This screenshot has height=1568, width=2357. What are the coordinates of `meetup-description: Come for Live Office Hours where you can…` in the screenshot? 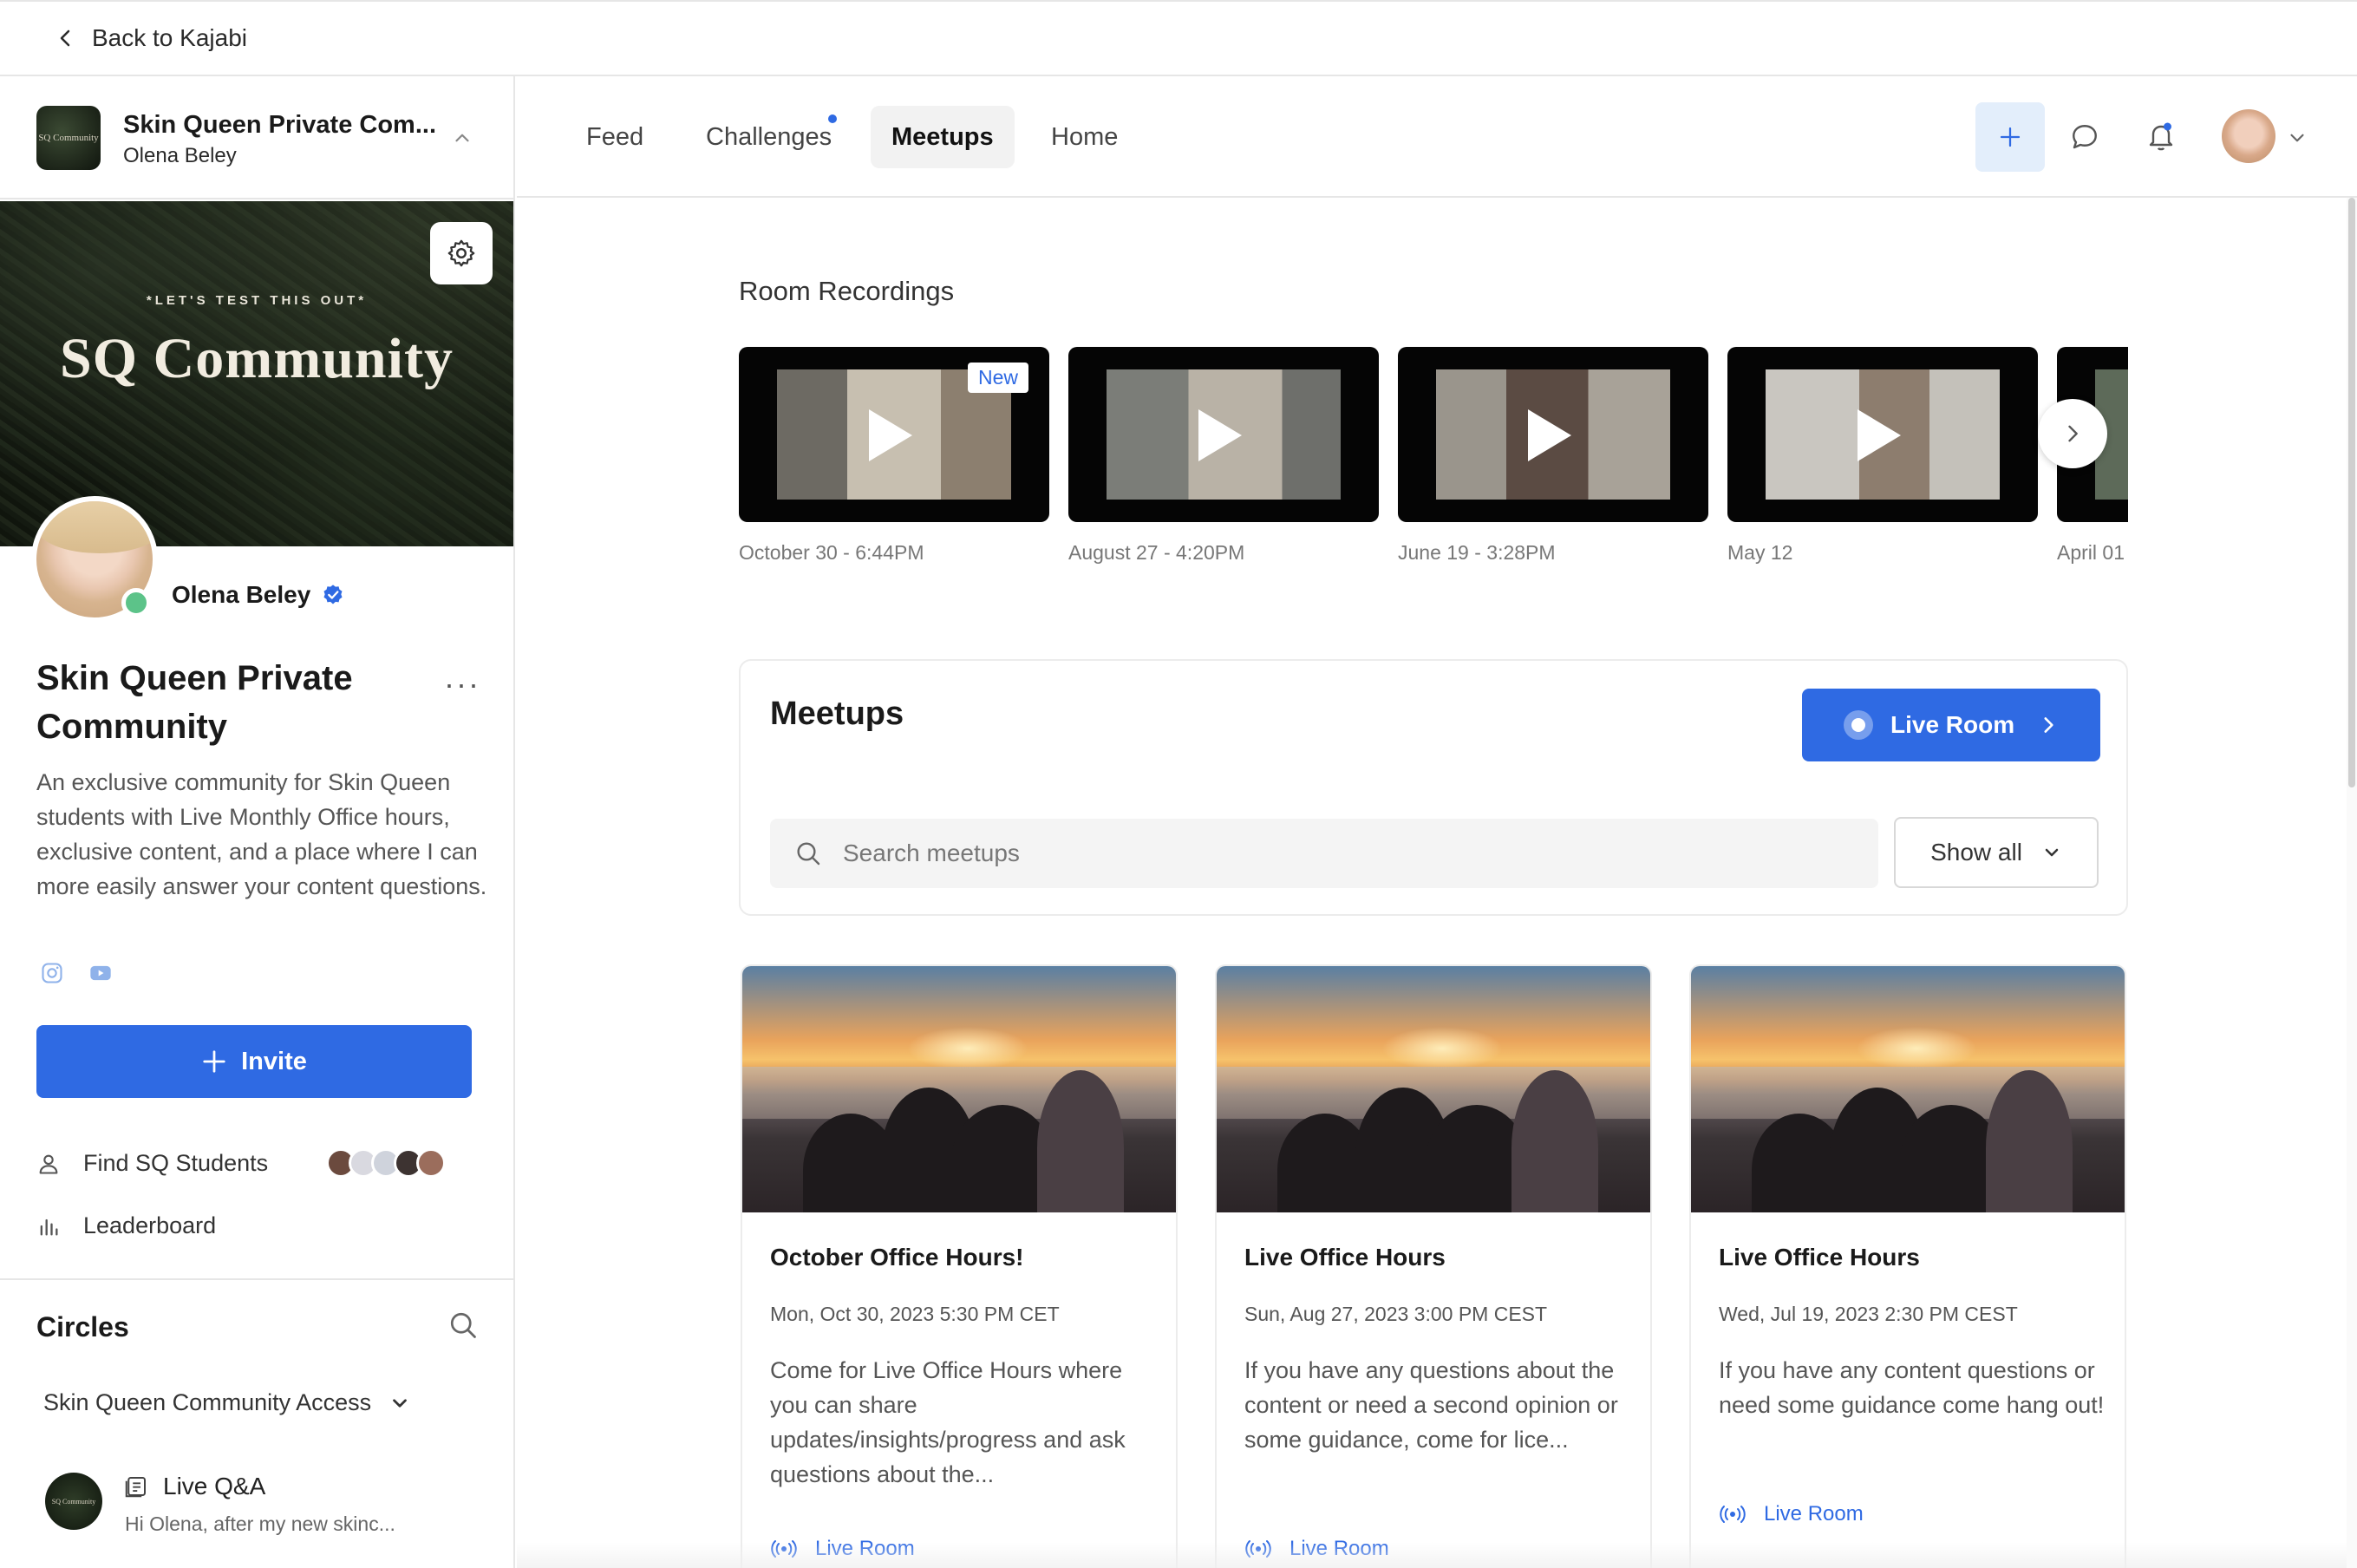 It's located at (948, 1422).